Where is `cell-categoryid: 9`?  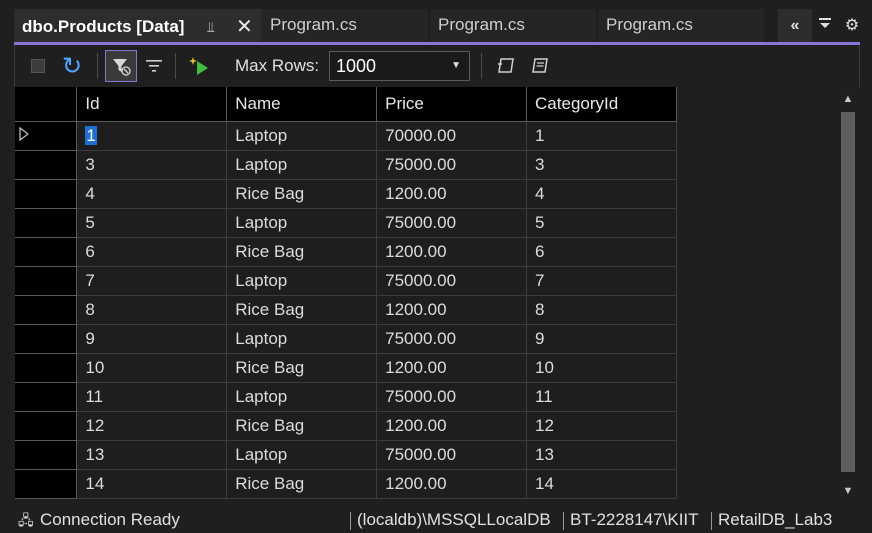 cell-categoryid: 9 is located at coordinates (601, 339).